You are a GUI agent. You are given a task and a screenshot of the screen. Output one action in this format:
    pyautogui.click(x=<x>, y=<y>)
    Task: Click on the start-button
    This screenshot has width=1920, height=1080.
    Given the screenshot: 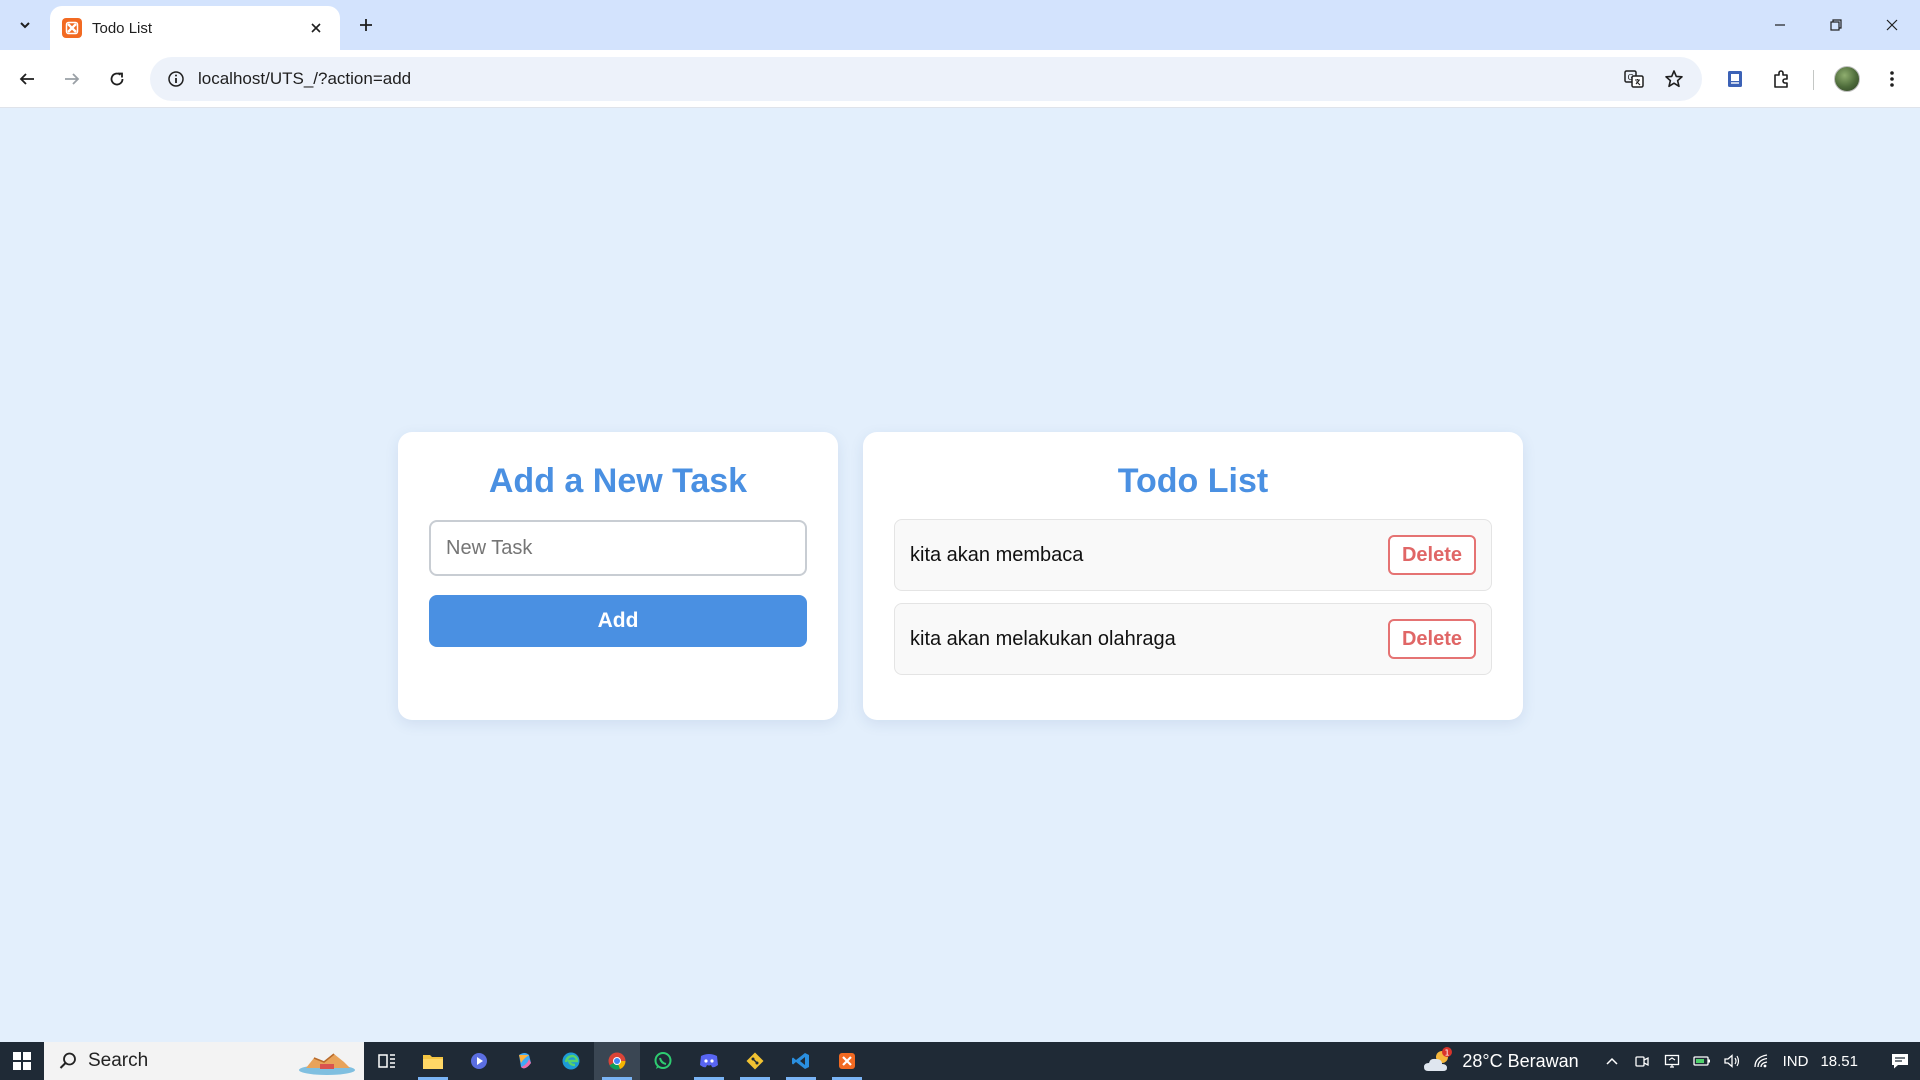 What is the action you would take?
    pyautogui.click(x=22, y=1061)
    